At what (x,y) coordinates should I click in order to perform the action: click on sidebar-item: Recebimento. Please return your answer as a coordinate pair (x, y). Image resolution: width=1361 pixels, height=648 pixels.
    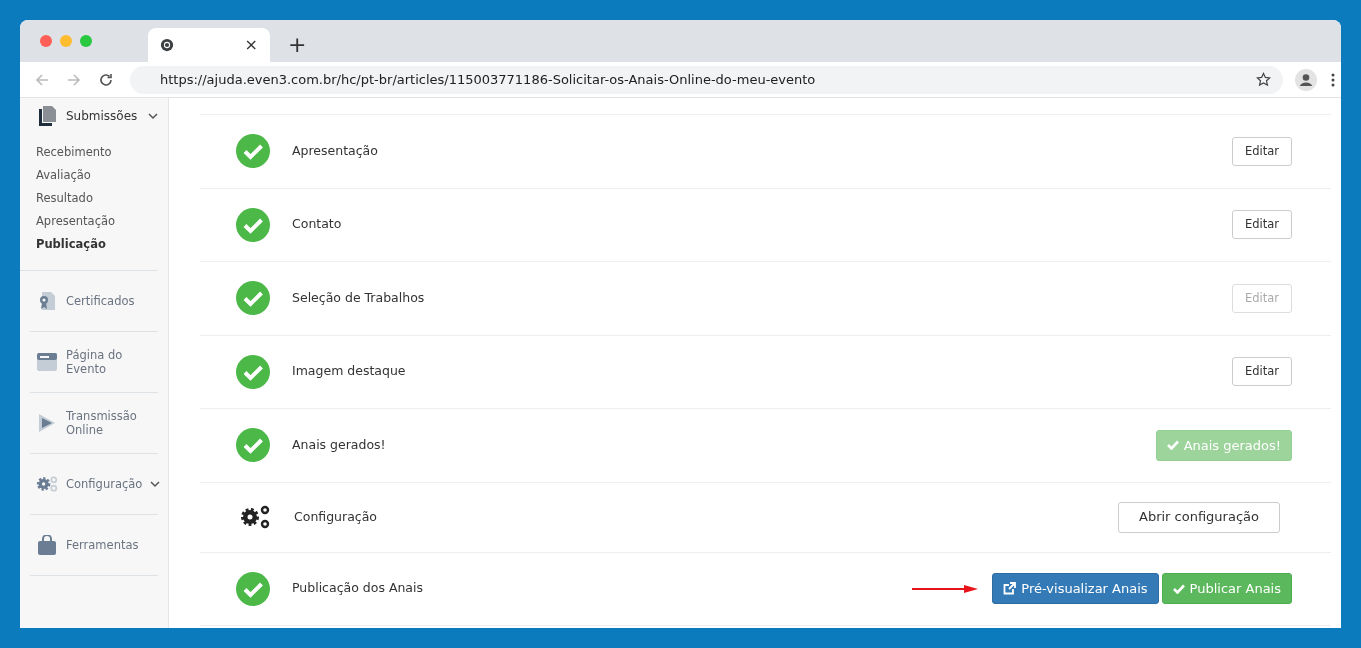
    Looking at the image, I should click on (97, 152).